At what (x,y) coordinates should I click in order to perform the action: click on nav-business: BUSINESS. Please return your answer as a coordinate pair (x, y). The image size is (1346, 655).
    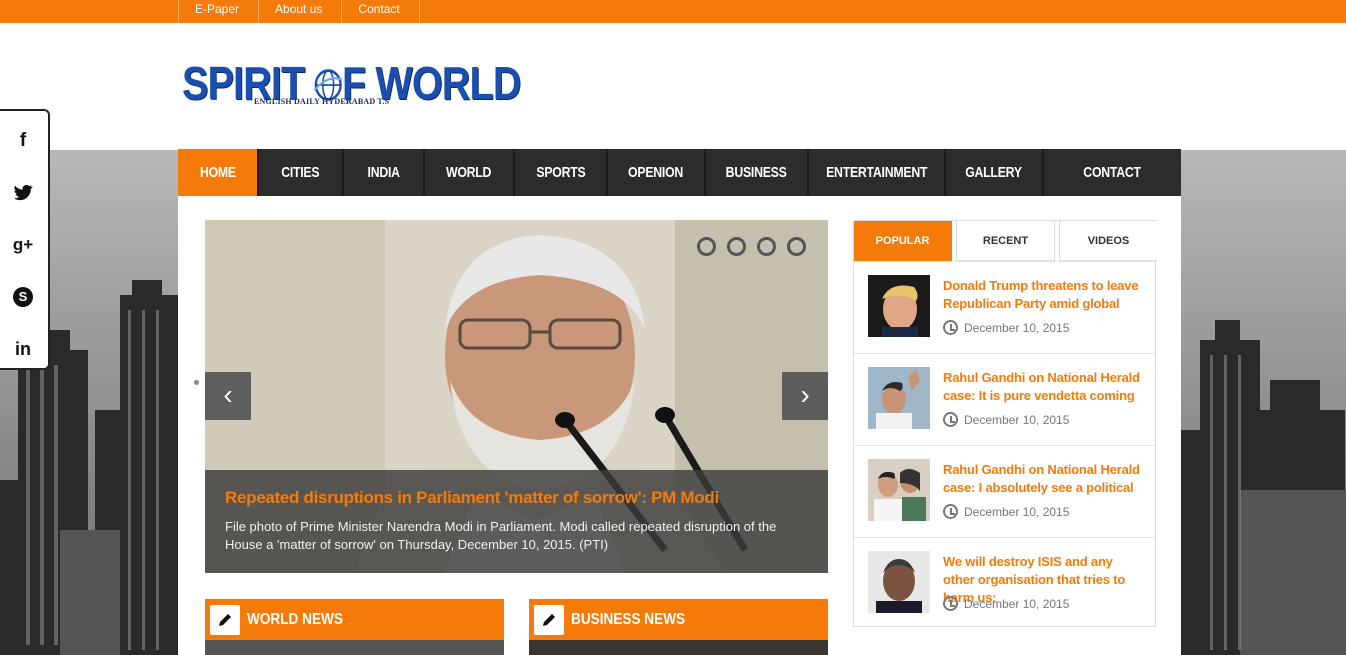
    Looking at the image, I should click on (757, 172).